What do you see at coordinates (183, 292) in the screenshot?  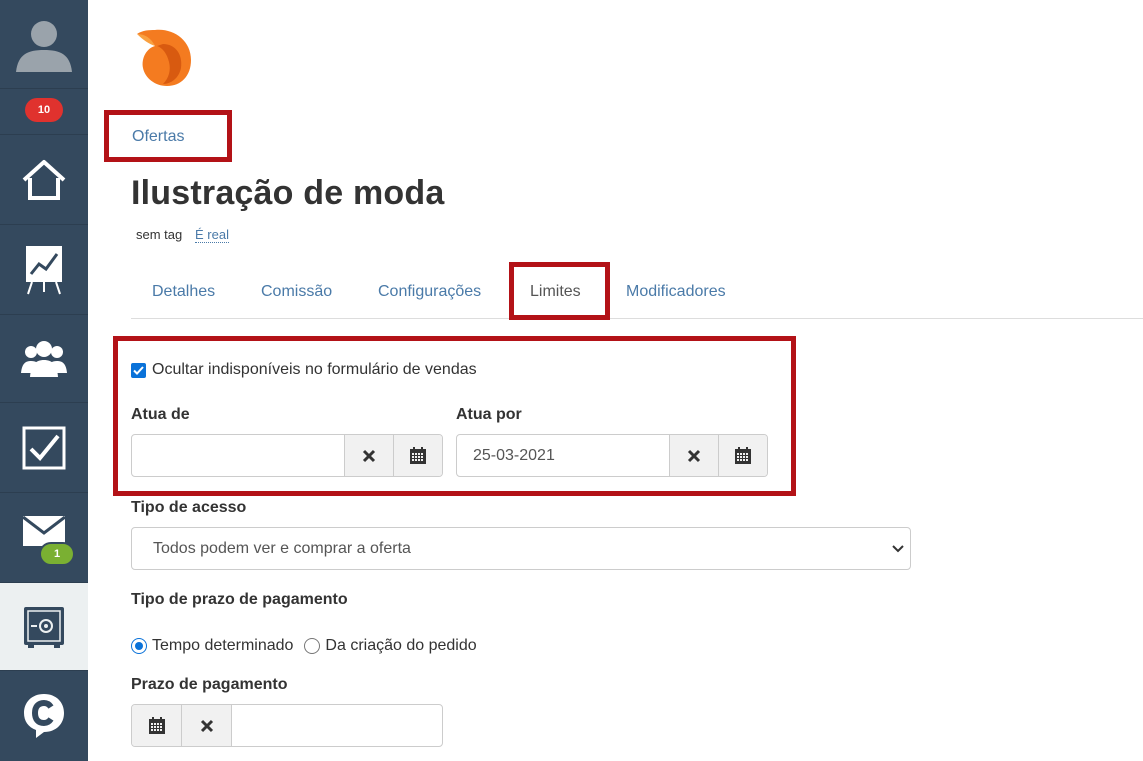 I see `tab-details: Detalhes` at bounding box center [183, 292].